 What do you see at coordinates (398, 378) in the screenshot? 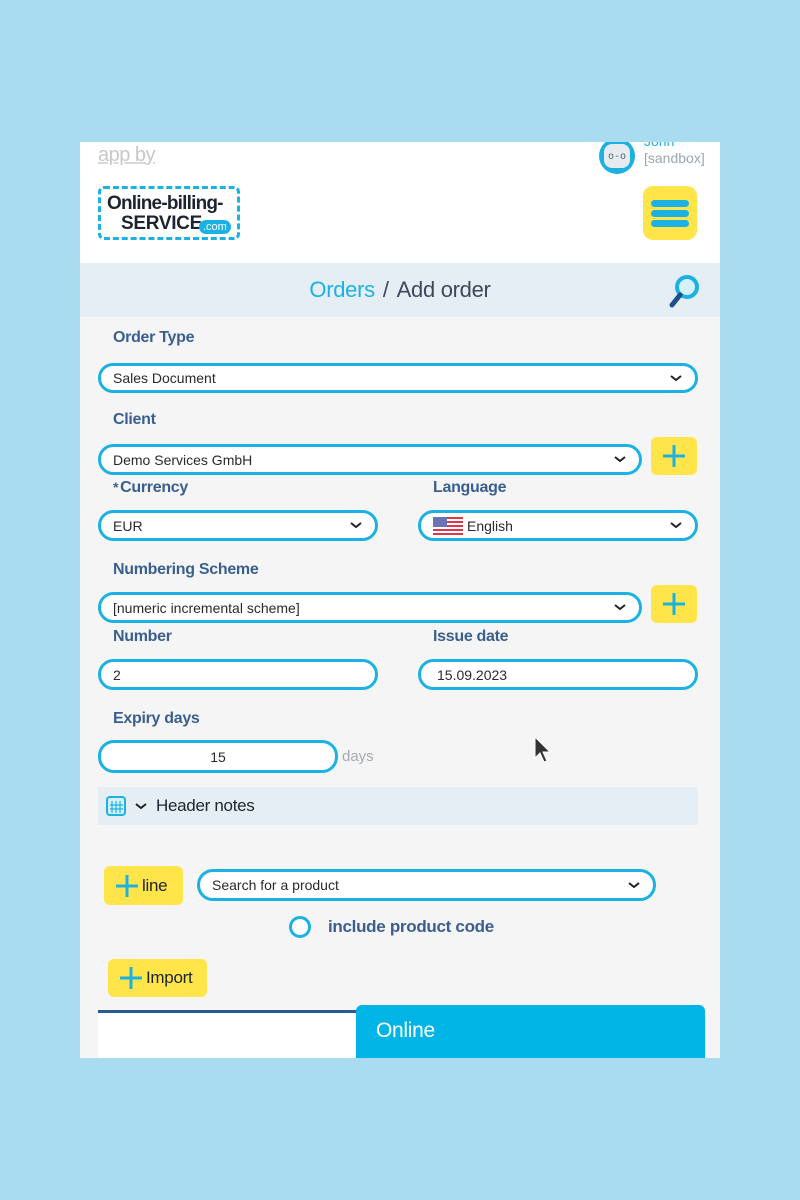
I see `order-type-select: Sales Document` at bounding box center [398, 378].